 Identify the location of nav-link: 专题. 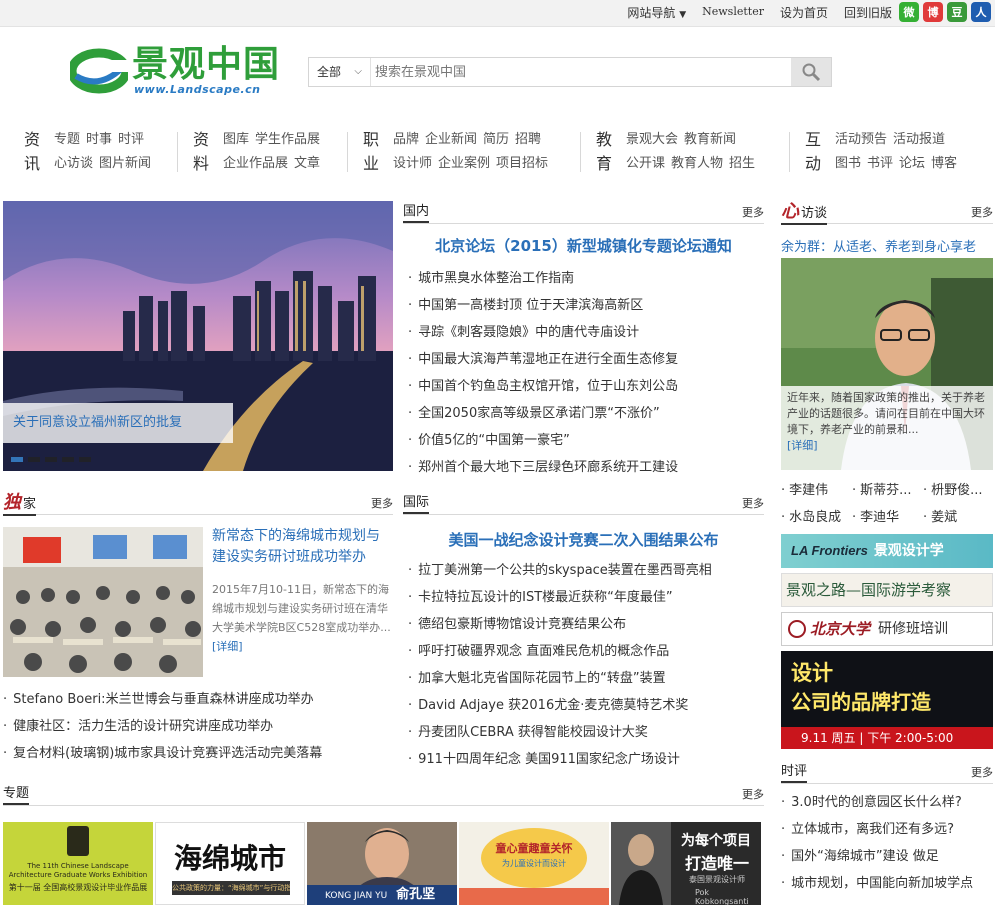
(67, 139).